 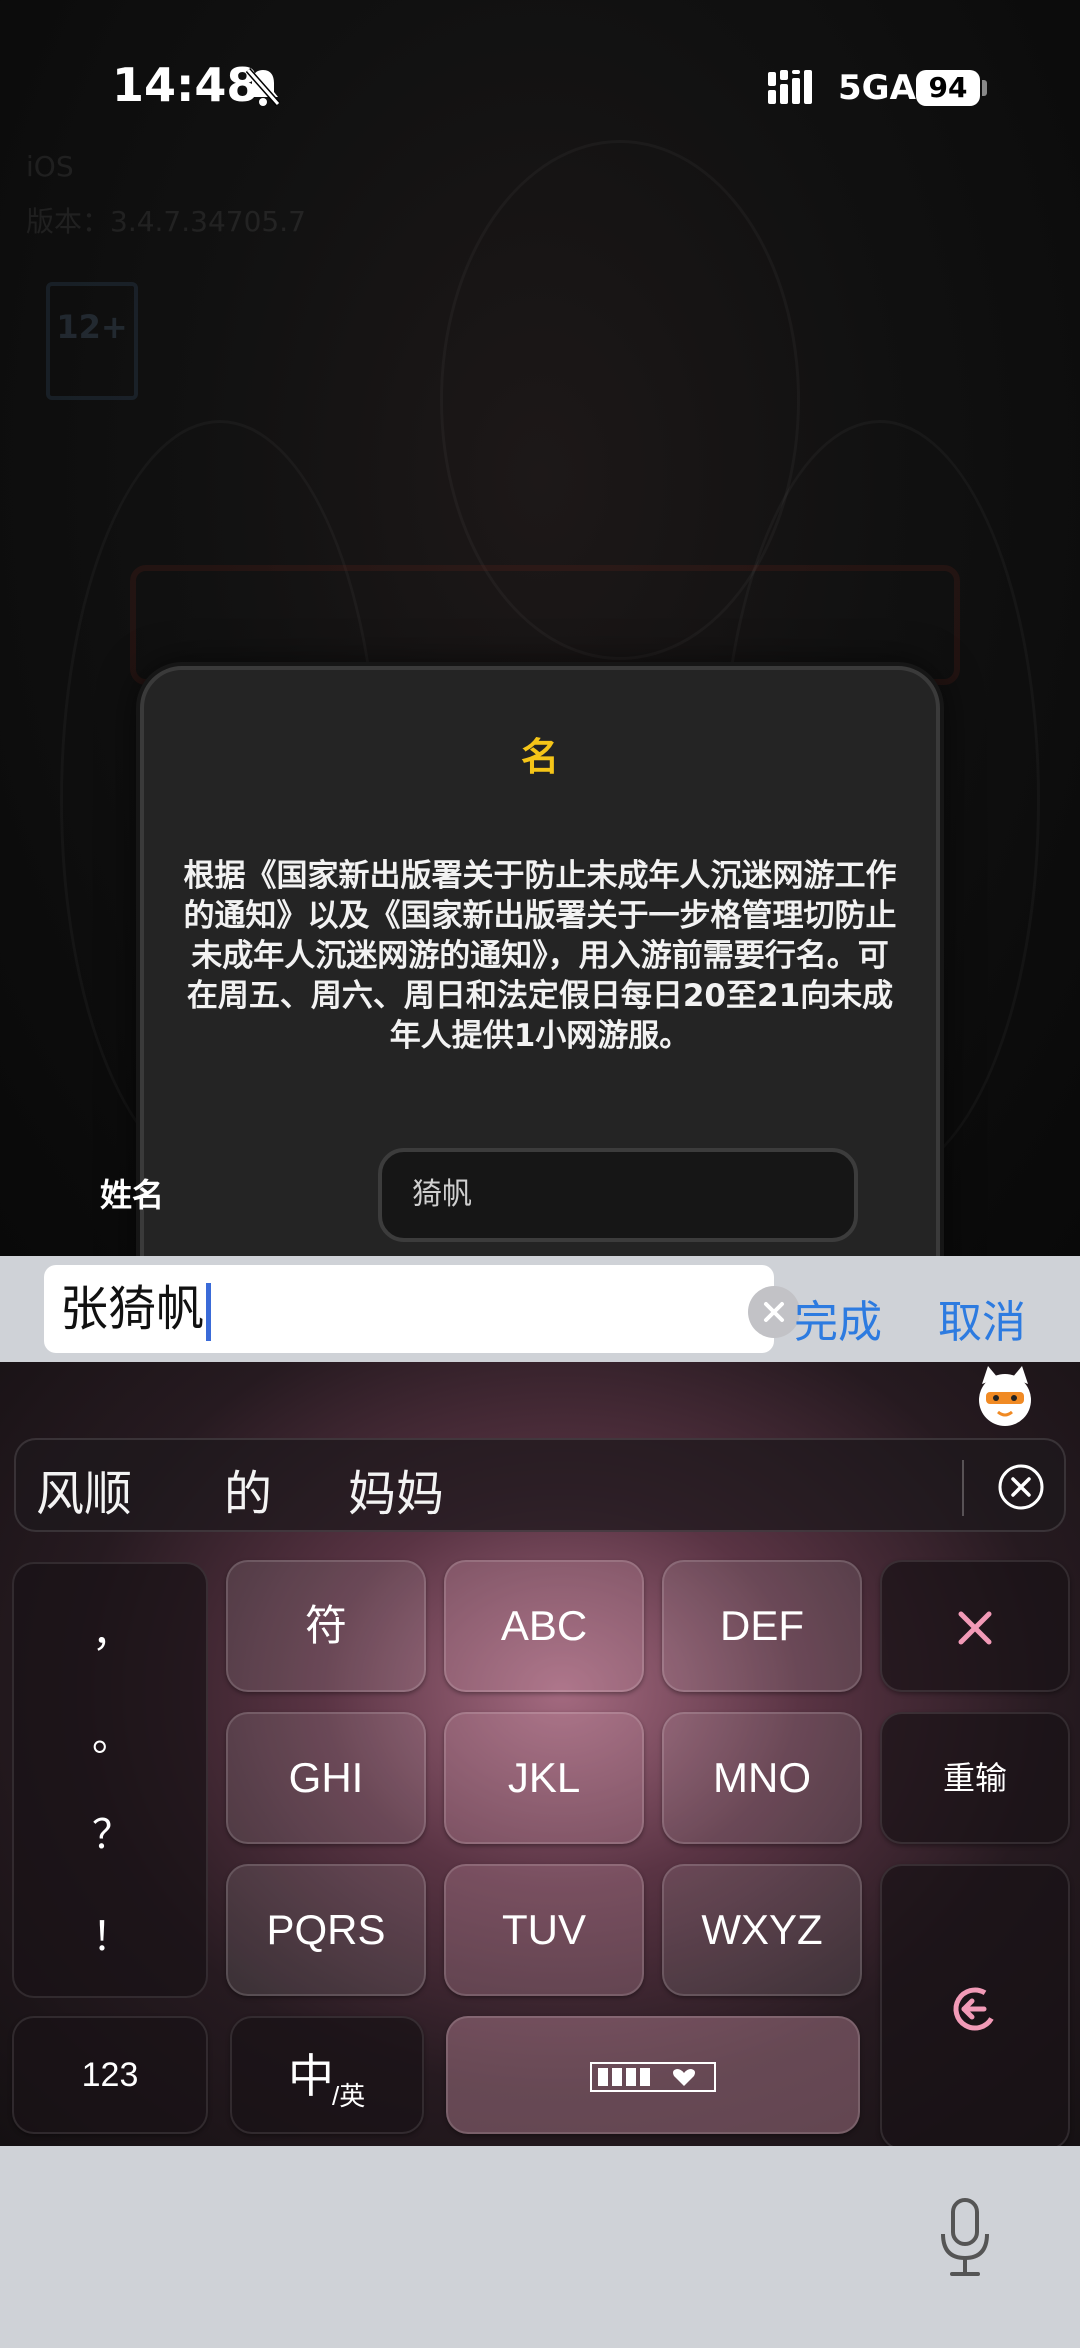 What do you see at coordinates (762, 1626) in the screenshot?
I see `key-def: DEF` at bounding box center [762, 1626].